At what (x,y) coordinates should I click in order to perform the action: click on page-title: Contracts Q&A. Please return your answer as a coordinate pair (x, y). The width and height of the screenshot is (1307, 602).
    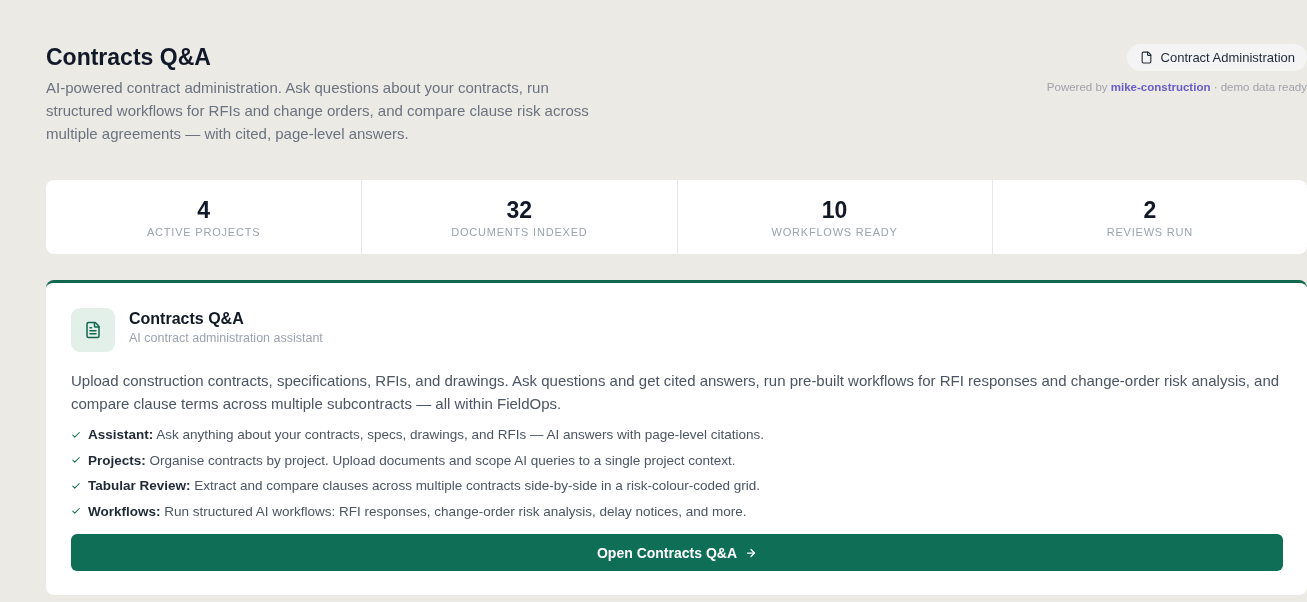
    Looking at the image, I should click on (129, 57).